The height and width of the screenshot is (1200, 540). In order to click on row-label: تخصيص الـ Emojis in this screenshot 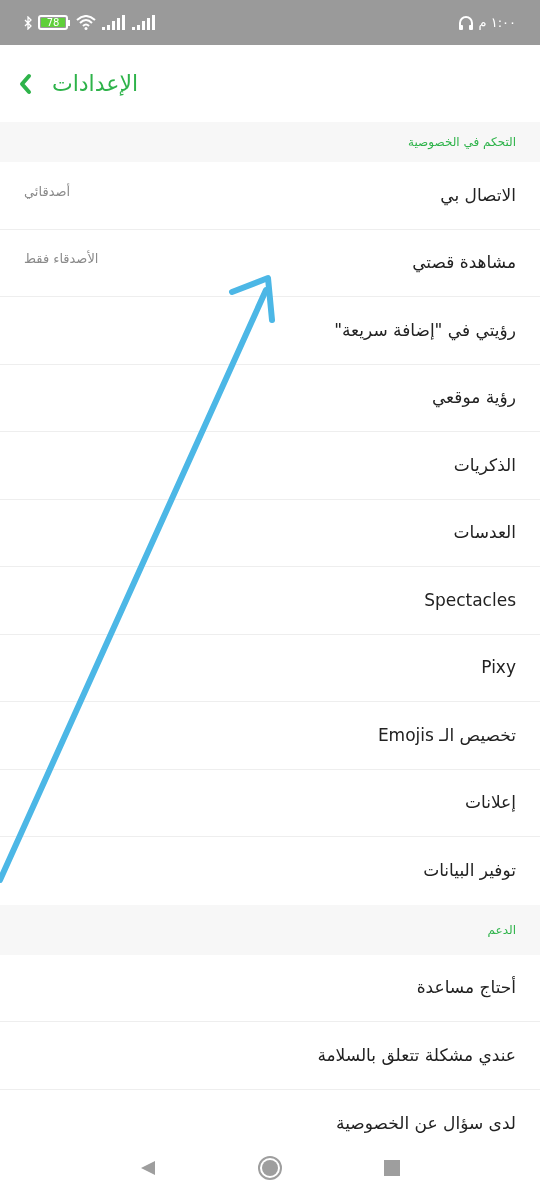, I will do `click(446, 735)`.